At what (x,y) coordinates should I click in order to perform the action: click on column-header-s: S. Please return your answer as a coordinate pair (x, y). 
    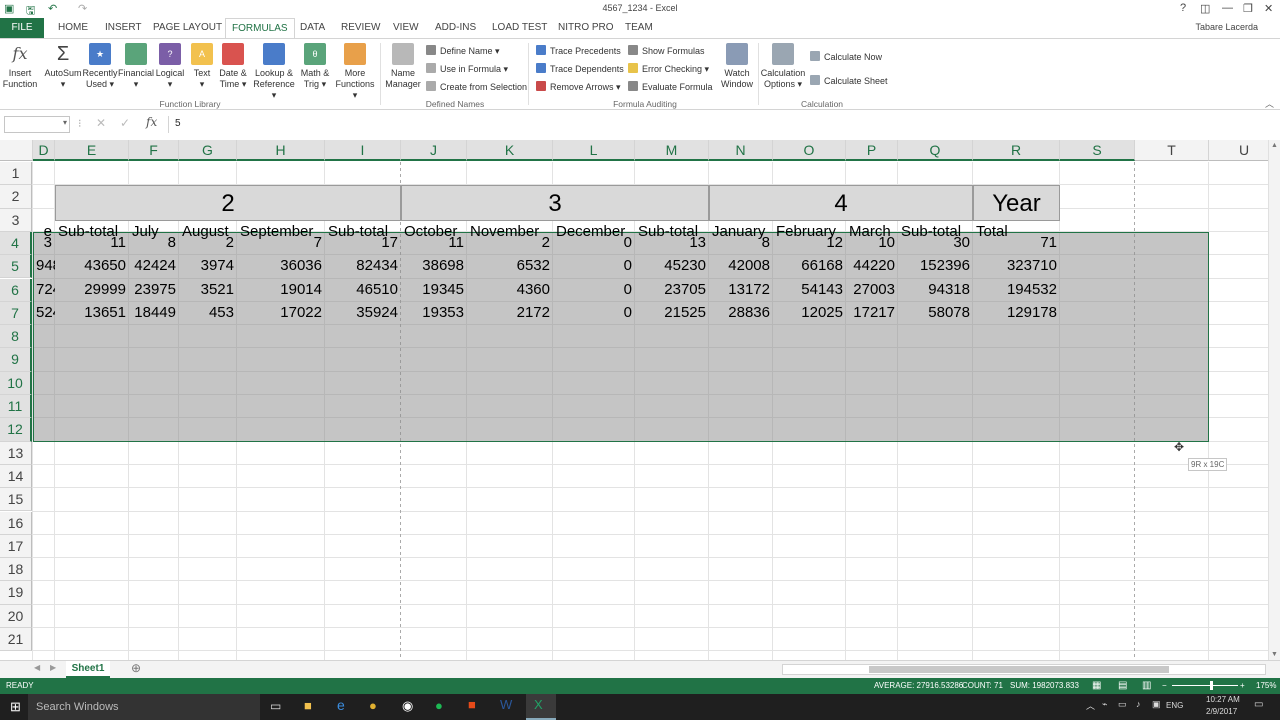
    Looking at the image, I should click on (1097, 150).